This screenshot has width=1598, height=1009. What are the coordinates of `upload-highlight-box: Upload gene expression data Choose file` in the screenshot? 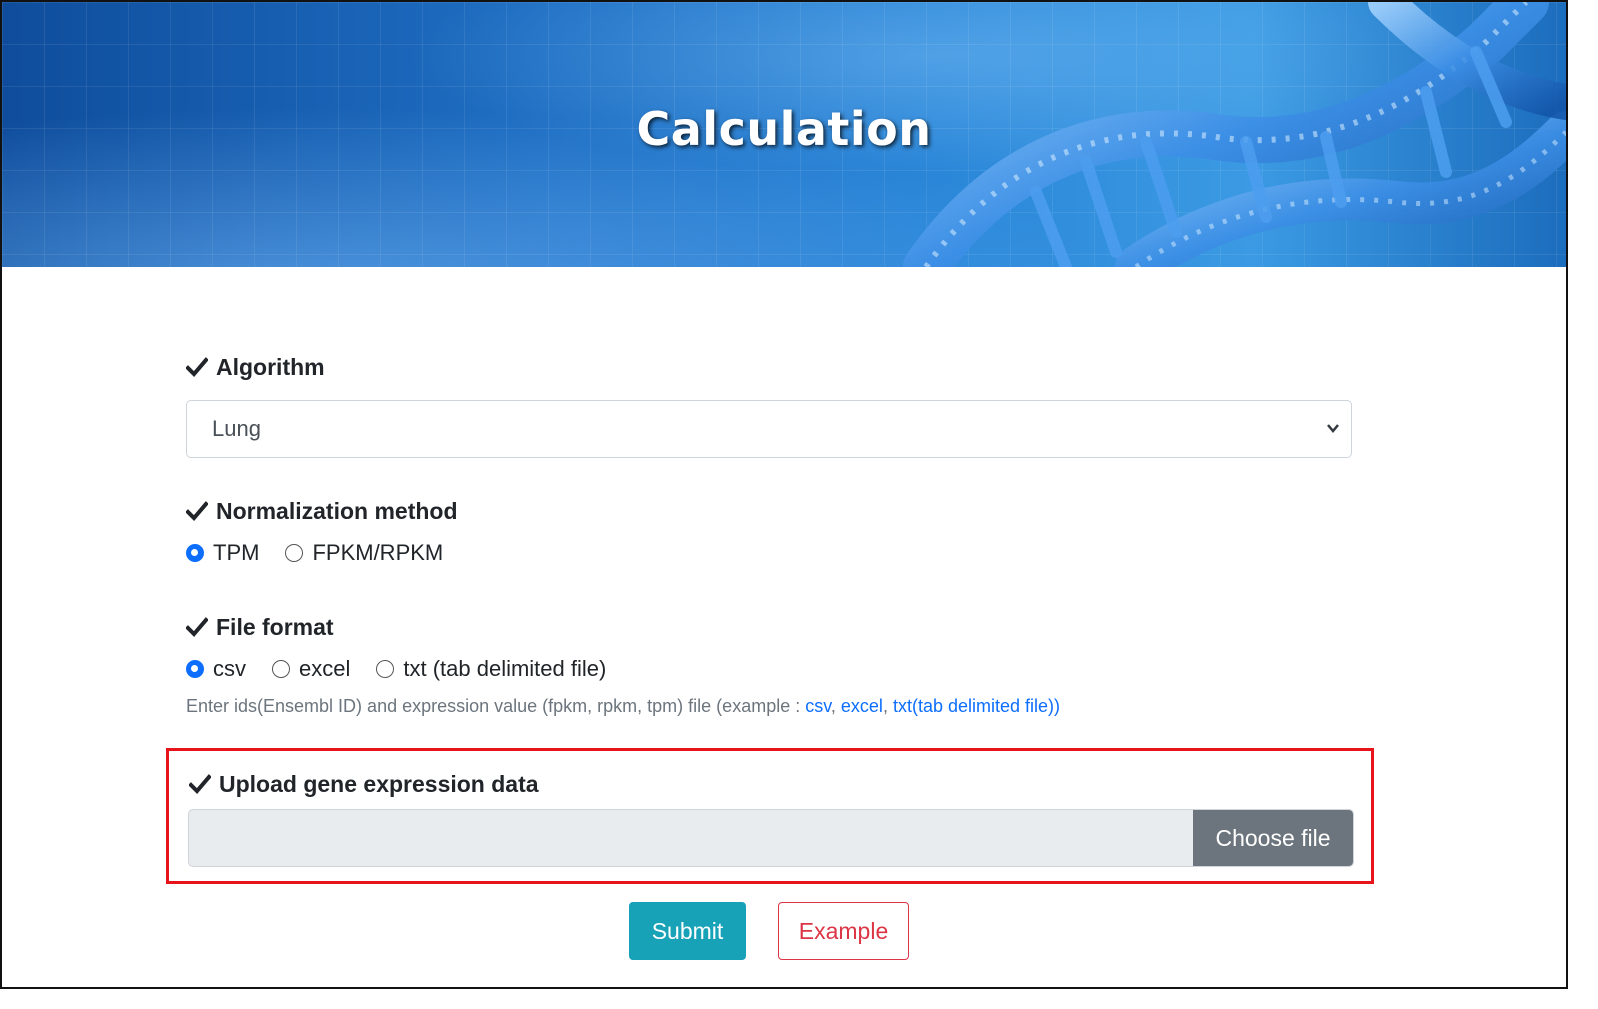 It's located at (770, 816).